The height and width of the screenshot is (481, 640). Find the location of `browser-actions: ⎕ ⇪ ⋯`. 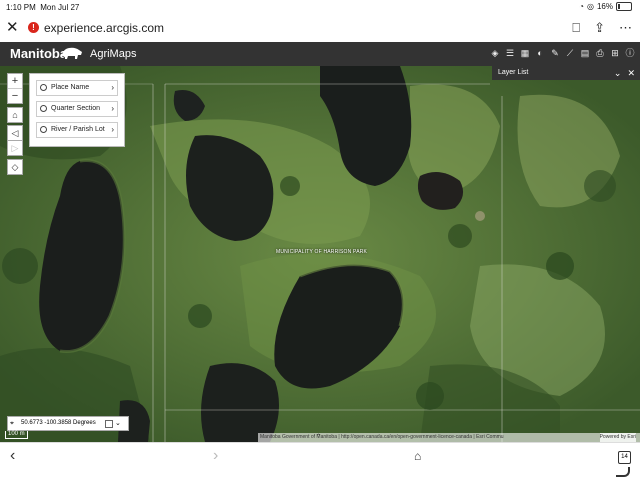

browser-actions: ⎕ ⇪ ⋯ is located at coordinates (602, 28).